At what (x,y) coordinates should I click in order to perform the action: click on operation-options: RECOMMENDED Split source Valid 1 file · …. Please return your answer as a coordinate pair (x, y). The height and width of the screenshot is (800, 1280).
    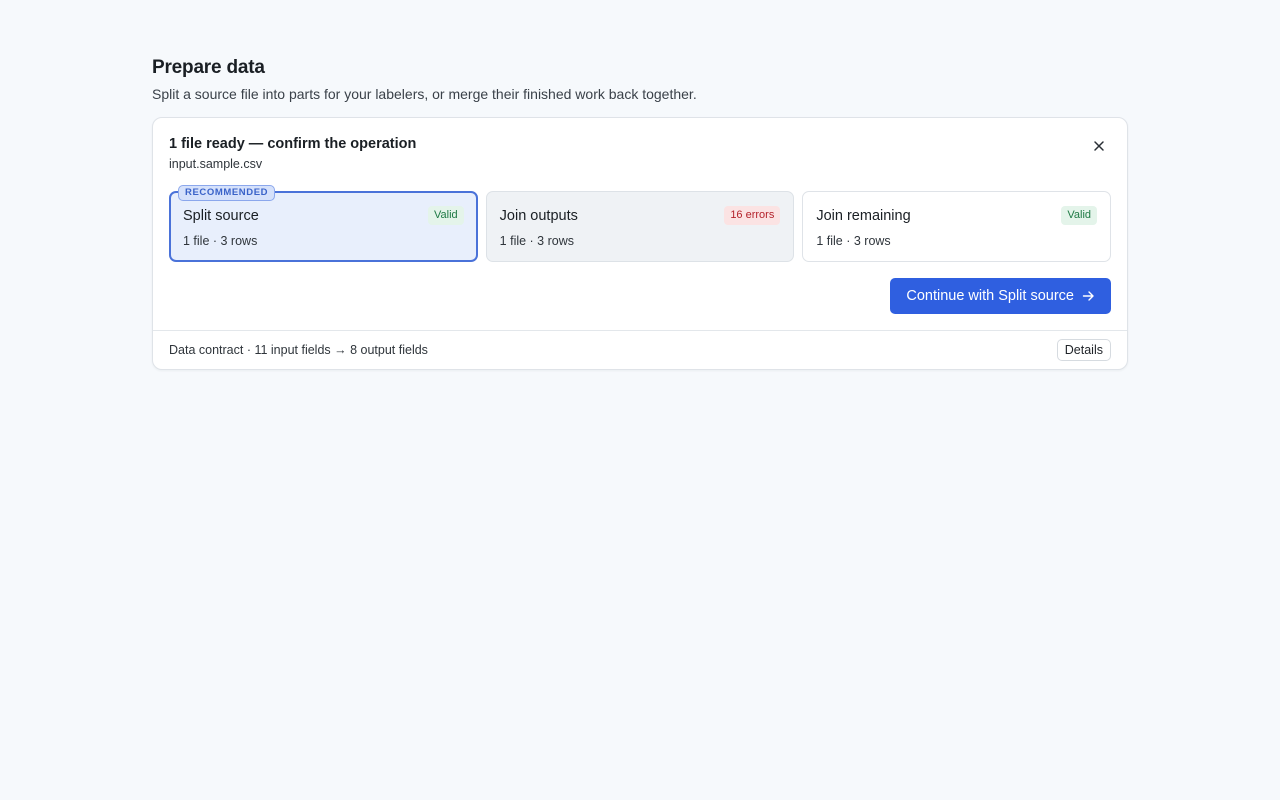
    Looking at the image, I should click on (640, 223).